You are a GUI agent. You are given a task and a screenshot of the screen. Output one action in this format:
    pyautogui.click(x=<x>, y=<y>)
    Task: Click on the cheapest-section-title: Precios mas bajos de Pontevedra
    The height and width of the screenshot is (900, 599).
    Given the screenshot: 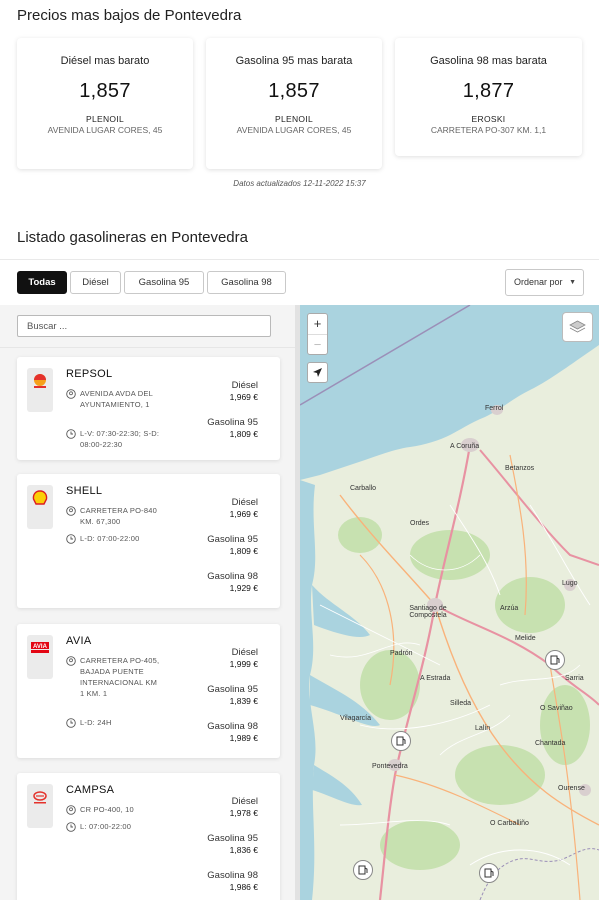 What is the action you would take?
    pyautogui.click(x=129, y=15)
    